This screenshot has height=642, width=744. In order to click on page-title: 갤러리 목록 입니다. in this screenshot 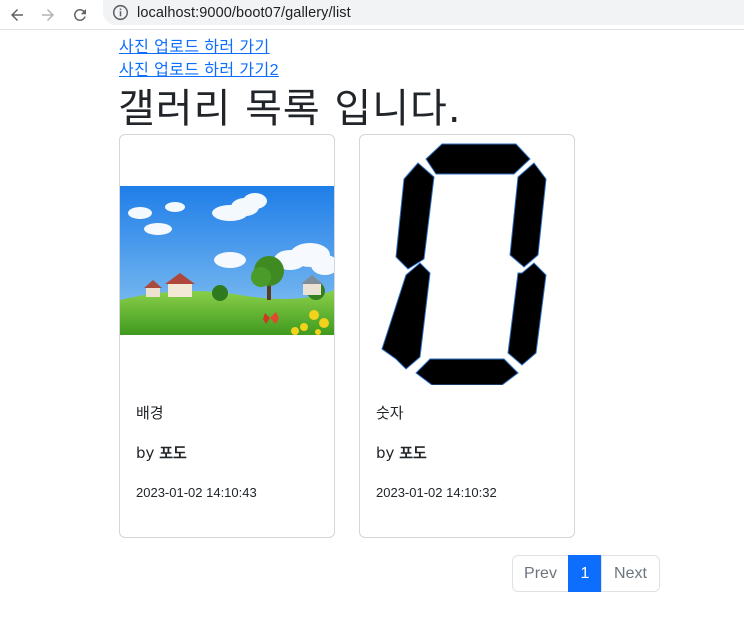, I will do `click(290, 109)`.